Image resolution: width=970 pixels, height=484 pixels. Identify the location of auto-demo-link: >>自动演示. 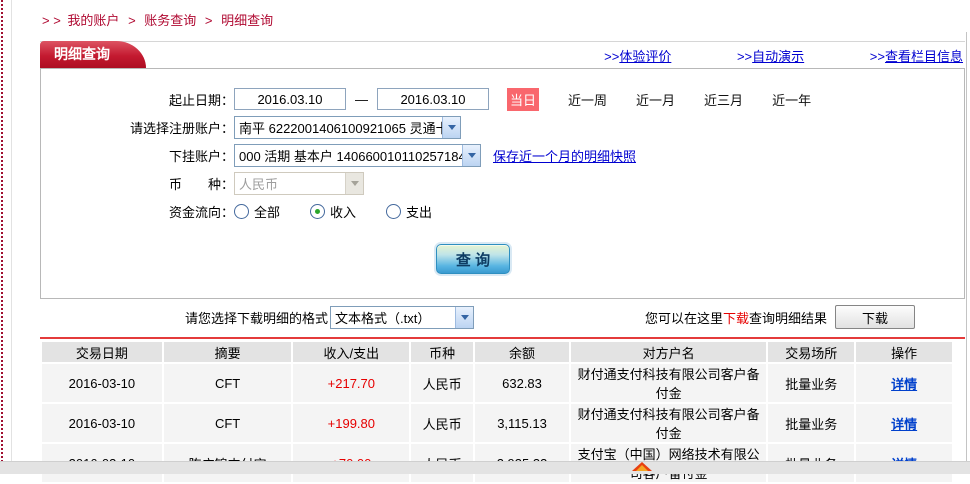
(770, 56).